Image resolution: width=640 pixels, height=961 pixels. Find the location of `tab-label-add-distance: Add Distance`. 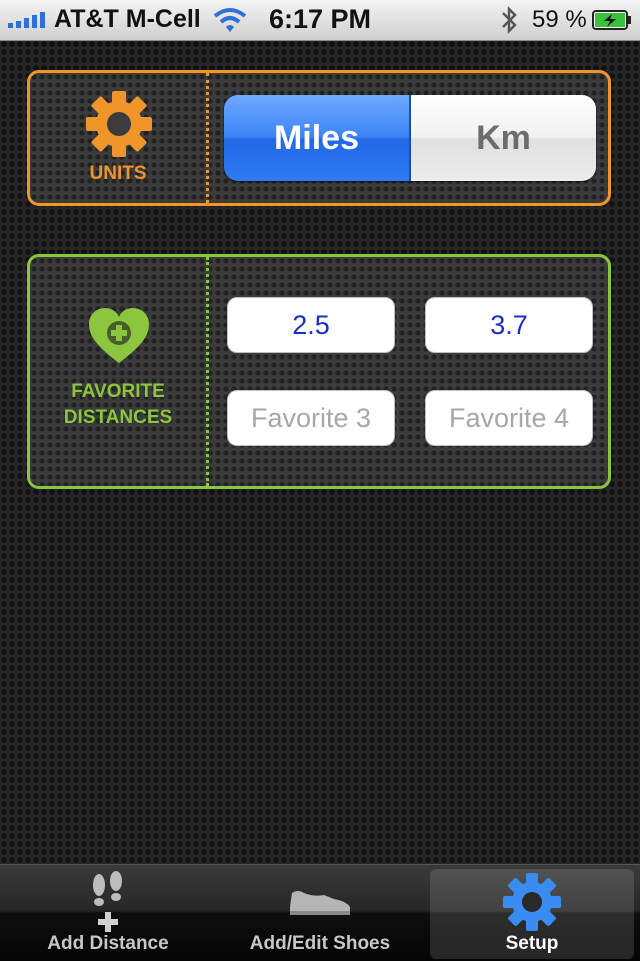

tab-label-add-distance: Add Distance is located at coordinates (108, 943).